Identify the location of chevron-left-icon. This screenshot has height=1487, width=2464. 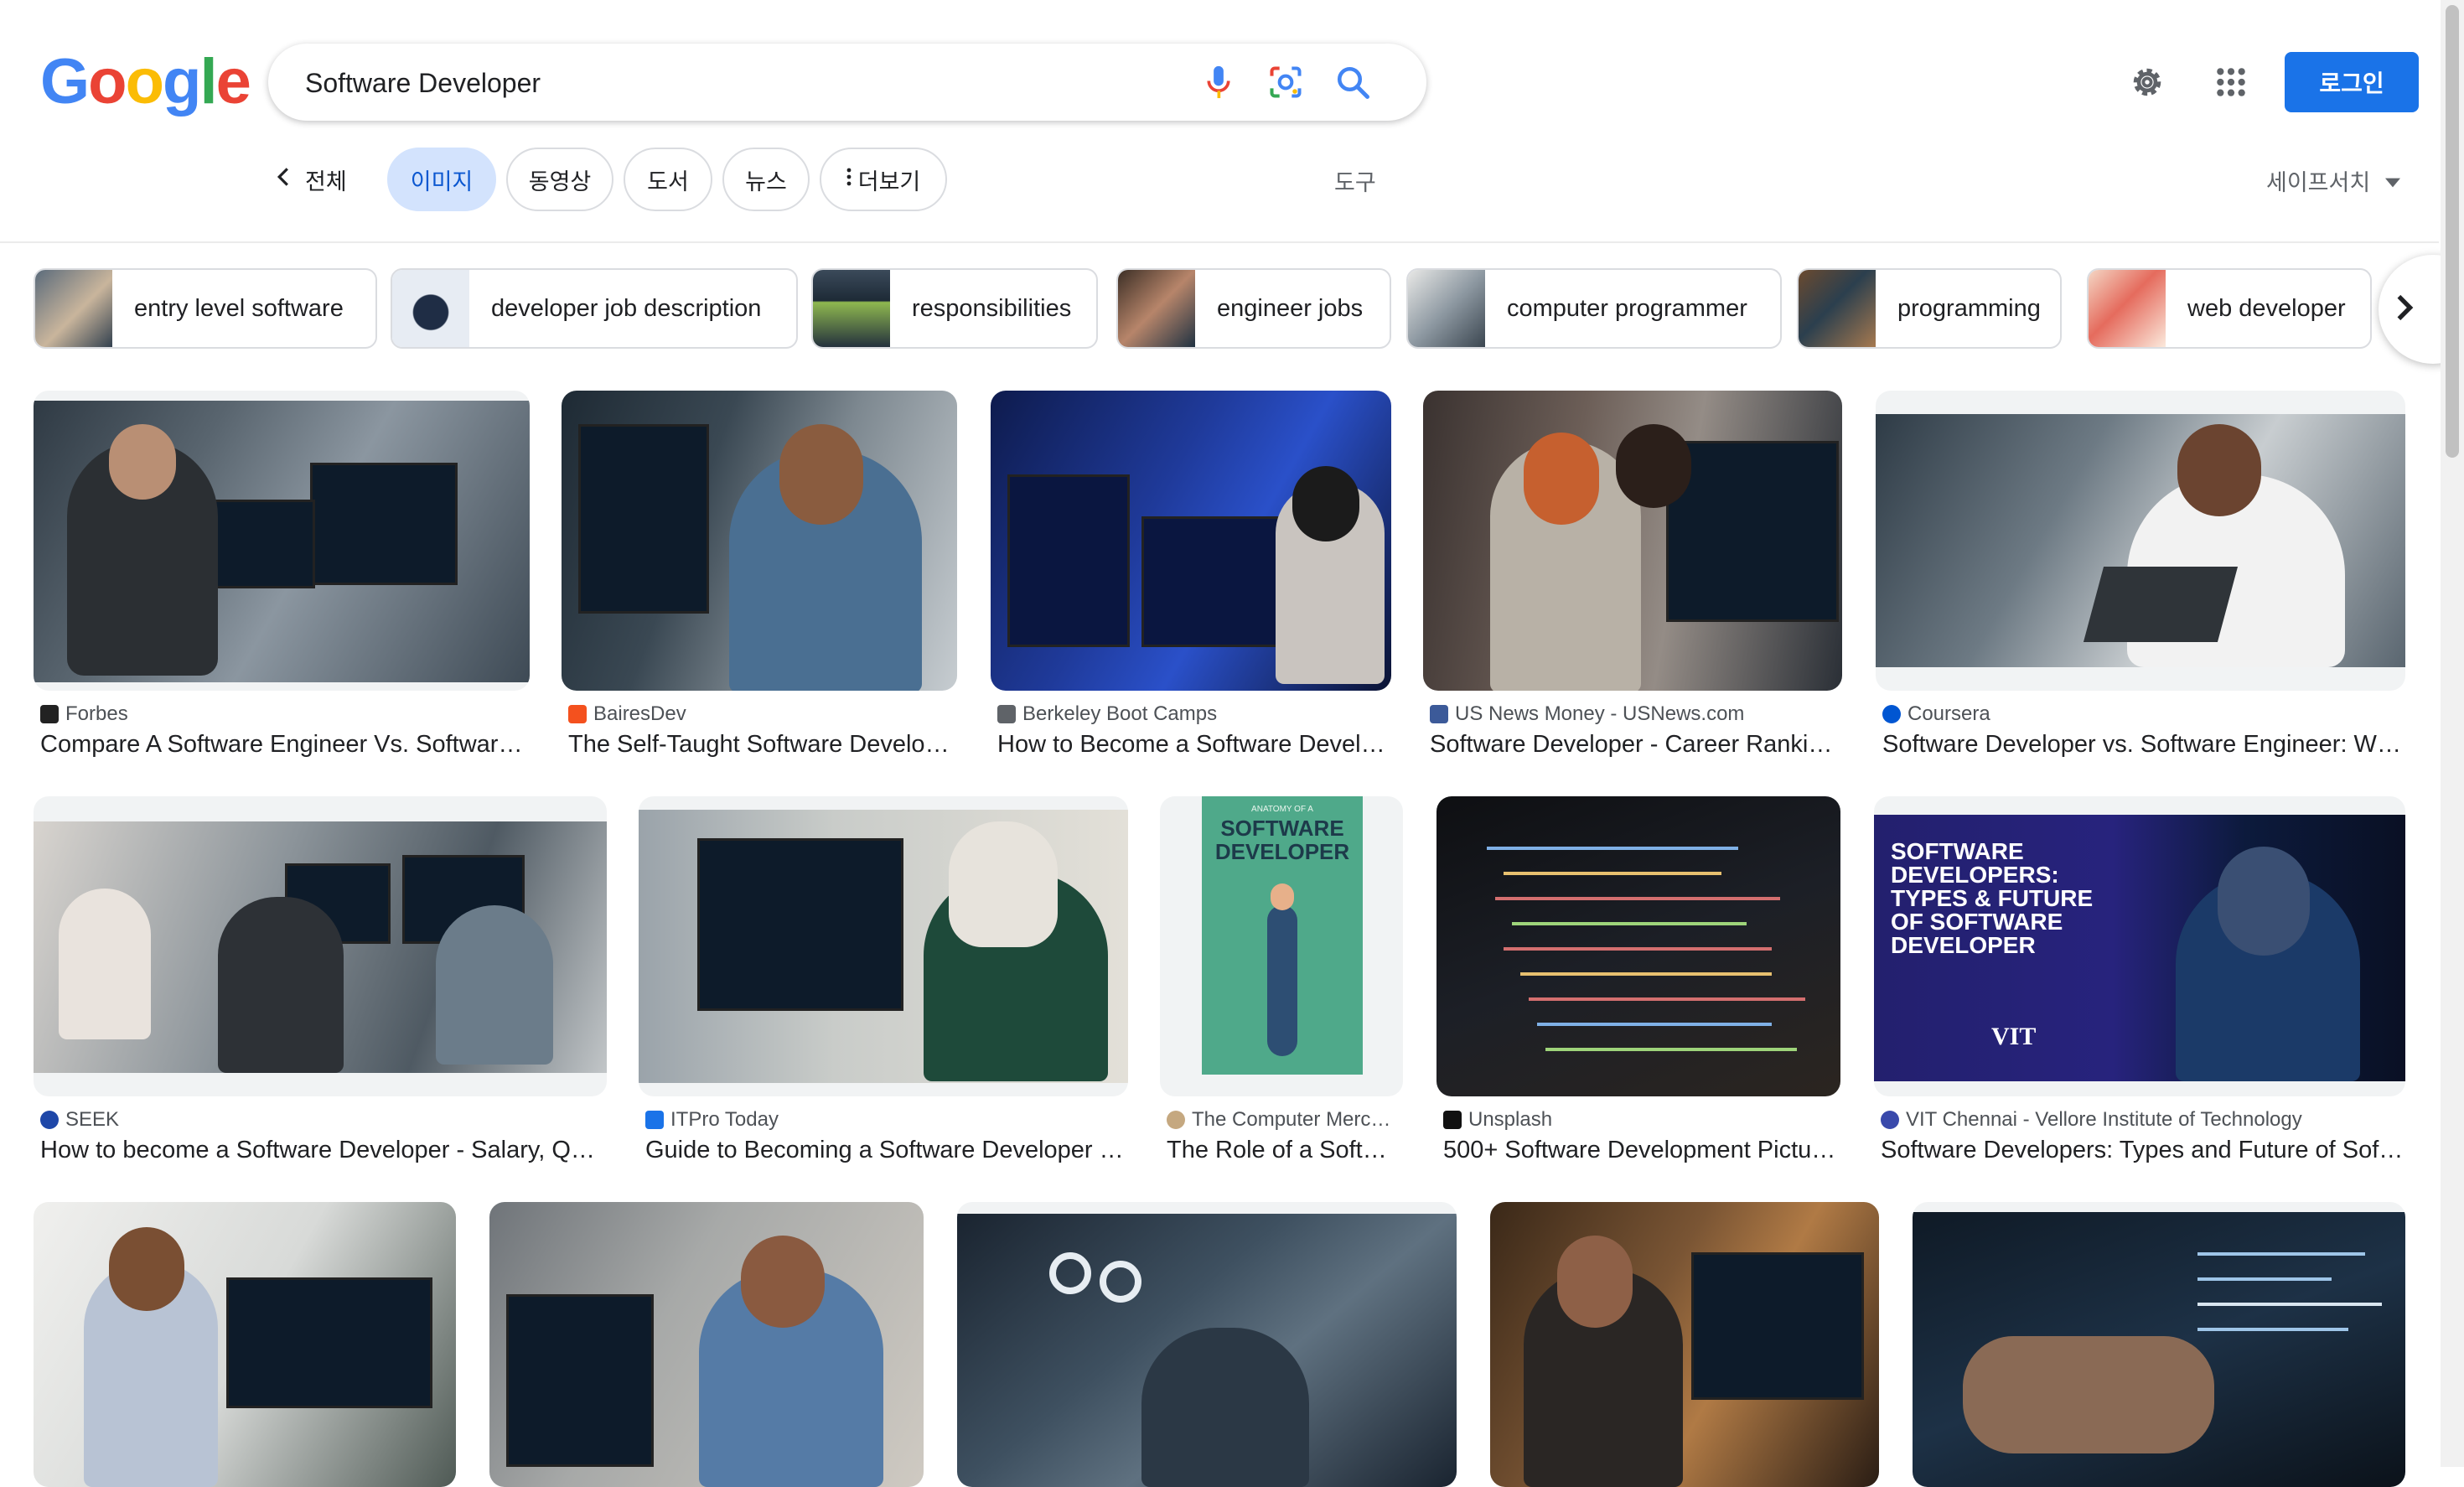
(283, 180).